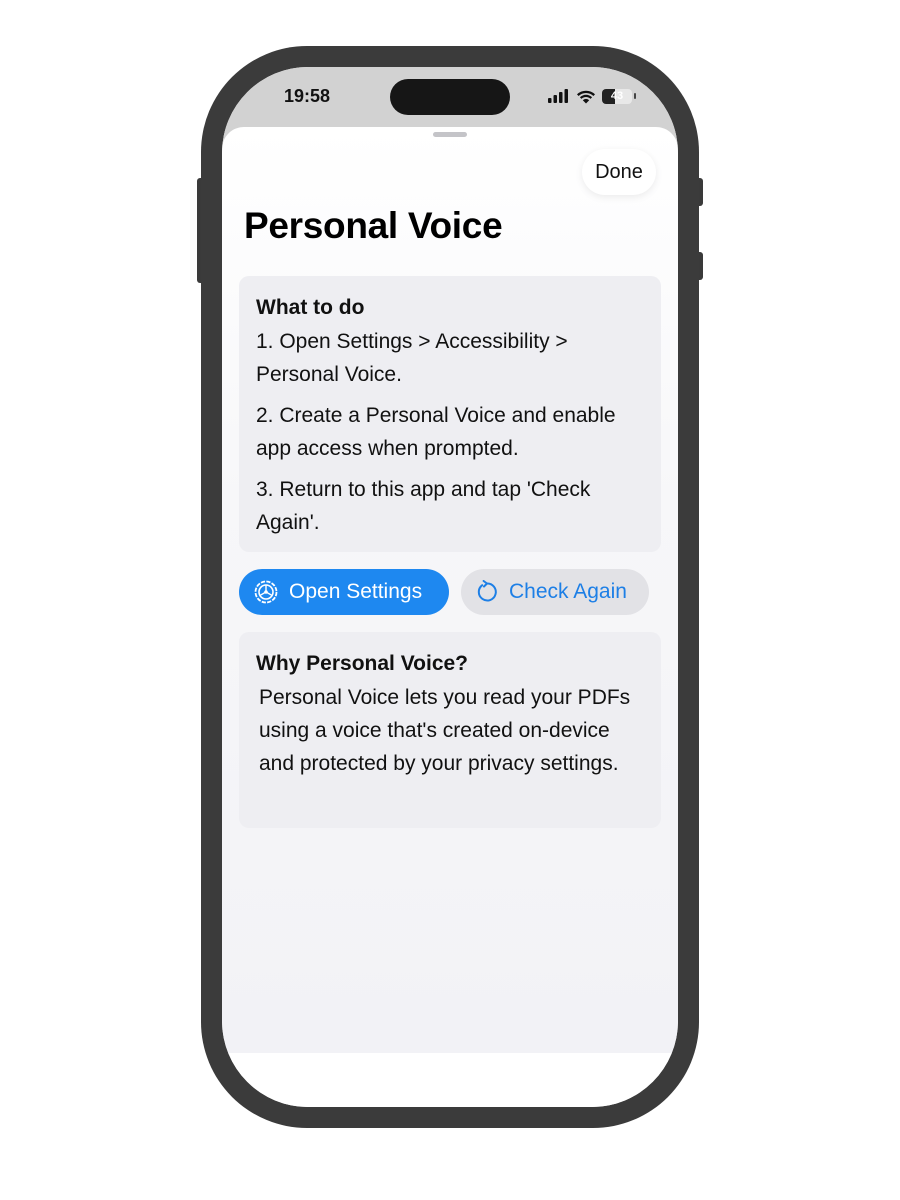 This screenshot has height=1200, width=900. Describe the element at coordinates (362, 663) in the screenshot. I see `why-heading: Why Personal Voice?` at that location.